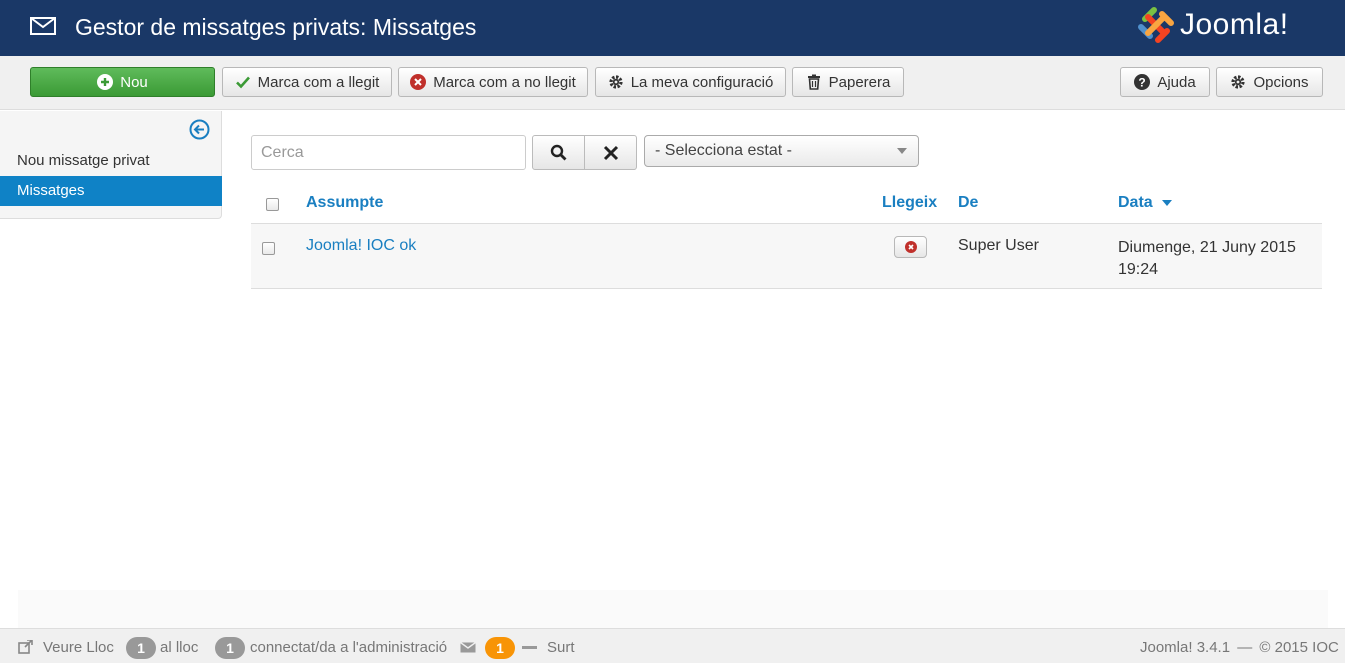  Describe the element at coordinates (1207, 247) in the screenshot. I see `message-date-day: Diumenge, 21 Juny 2015` at that location.